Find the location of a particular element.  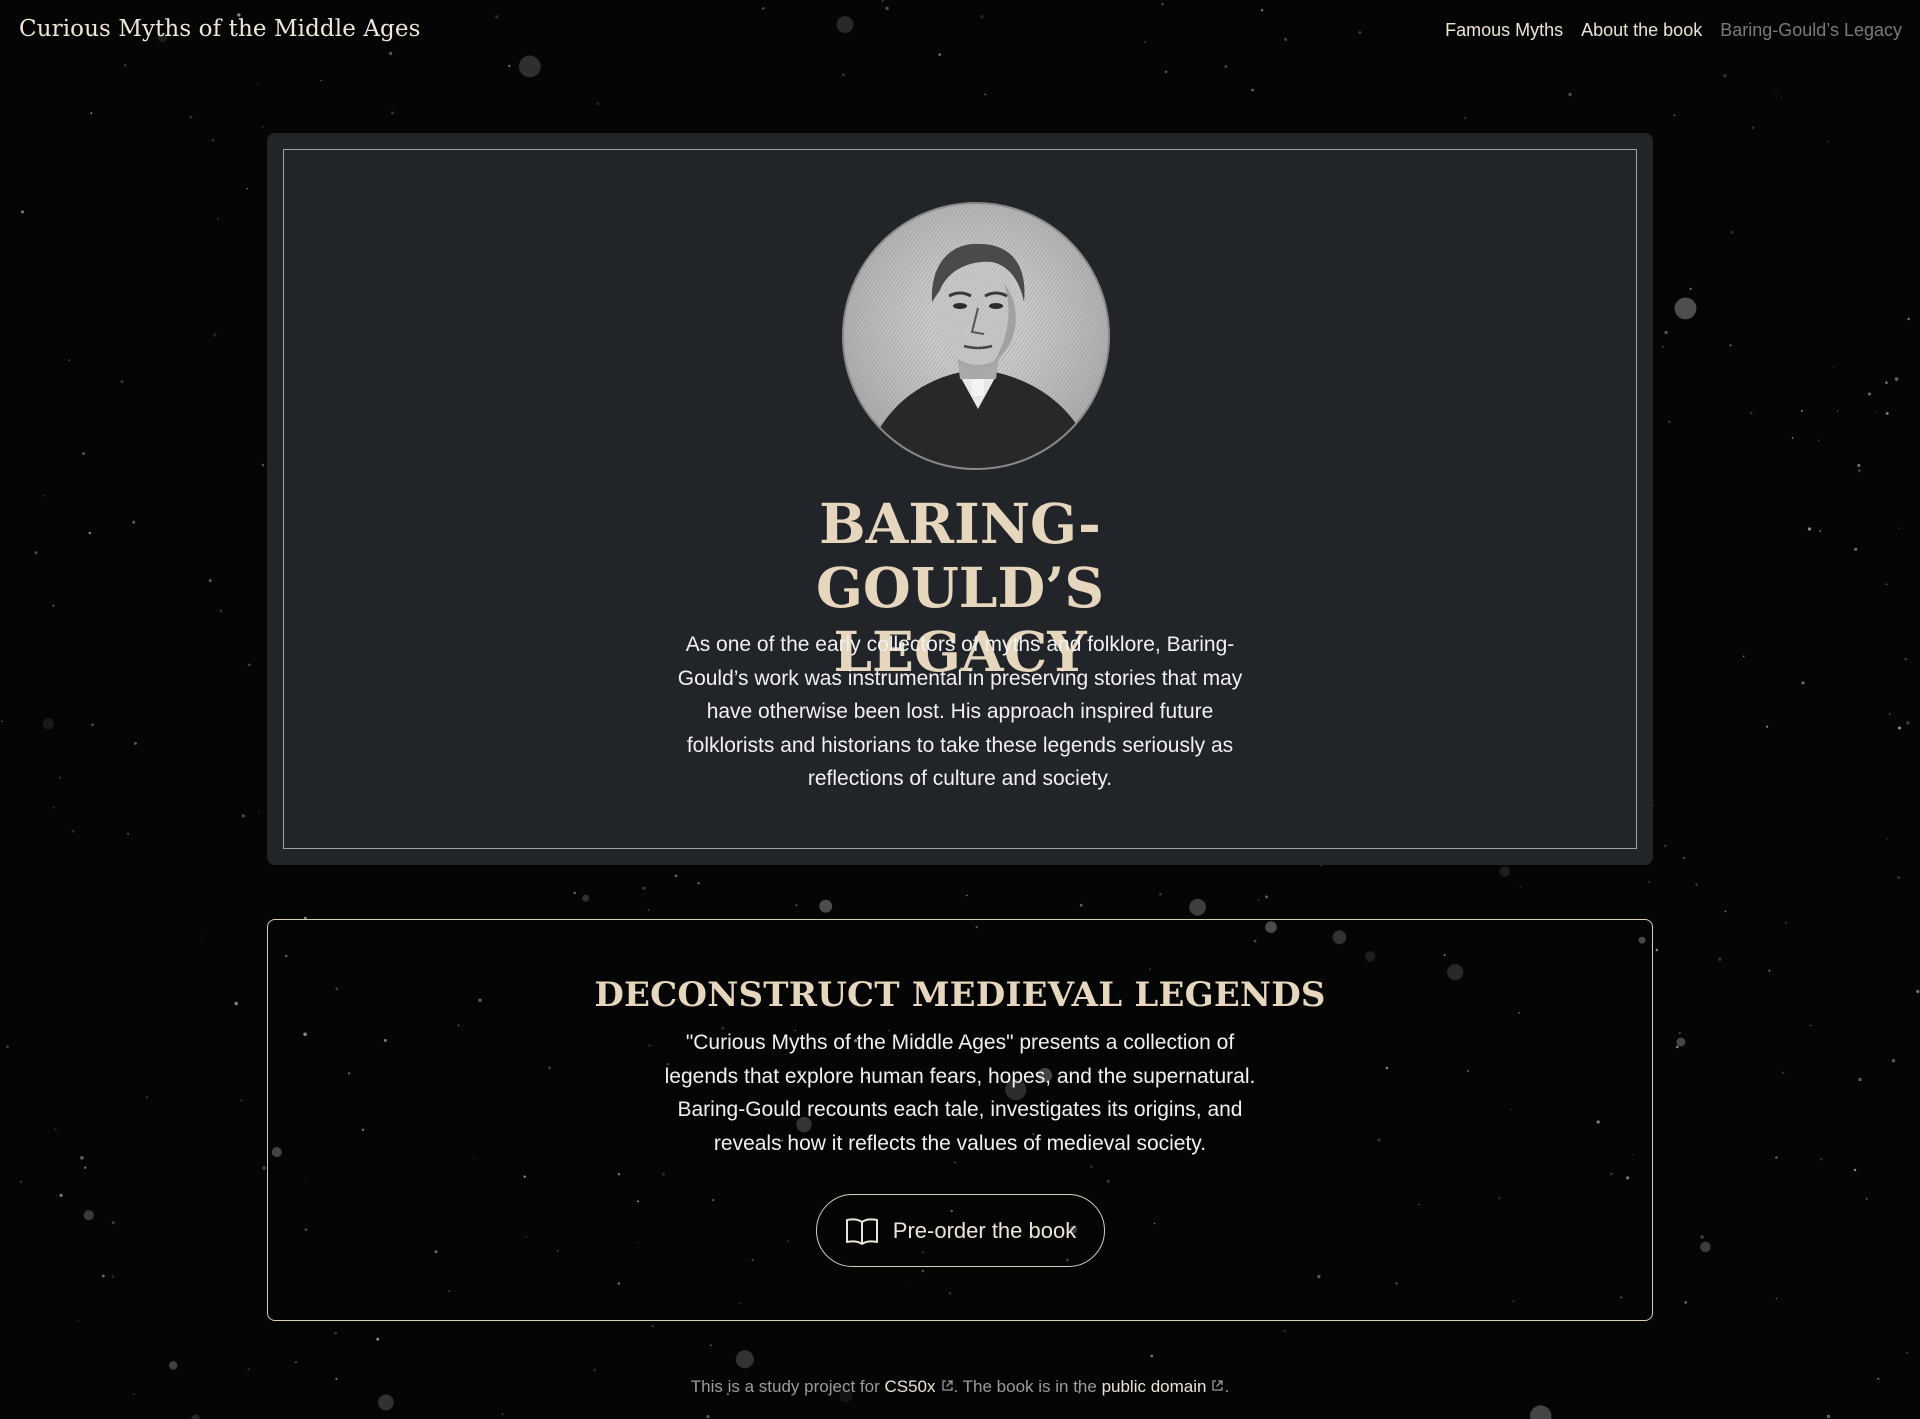

footer-link-cs50x-label: CS50x is located at coordinates (910, 1386).